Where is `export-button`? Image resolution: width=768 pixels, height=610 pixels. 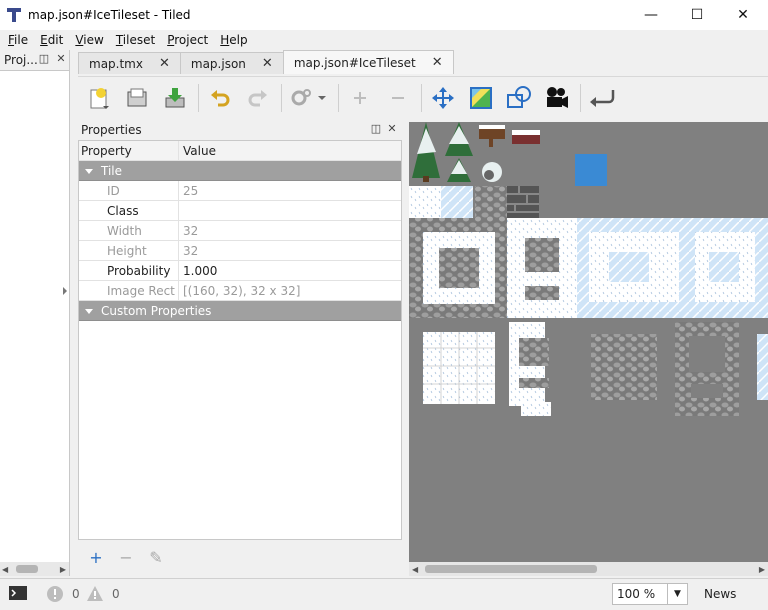 export-button is located at coordinates (175, 98).